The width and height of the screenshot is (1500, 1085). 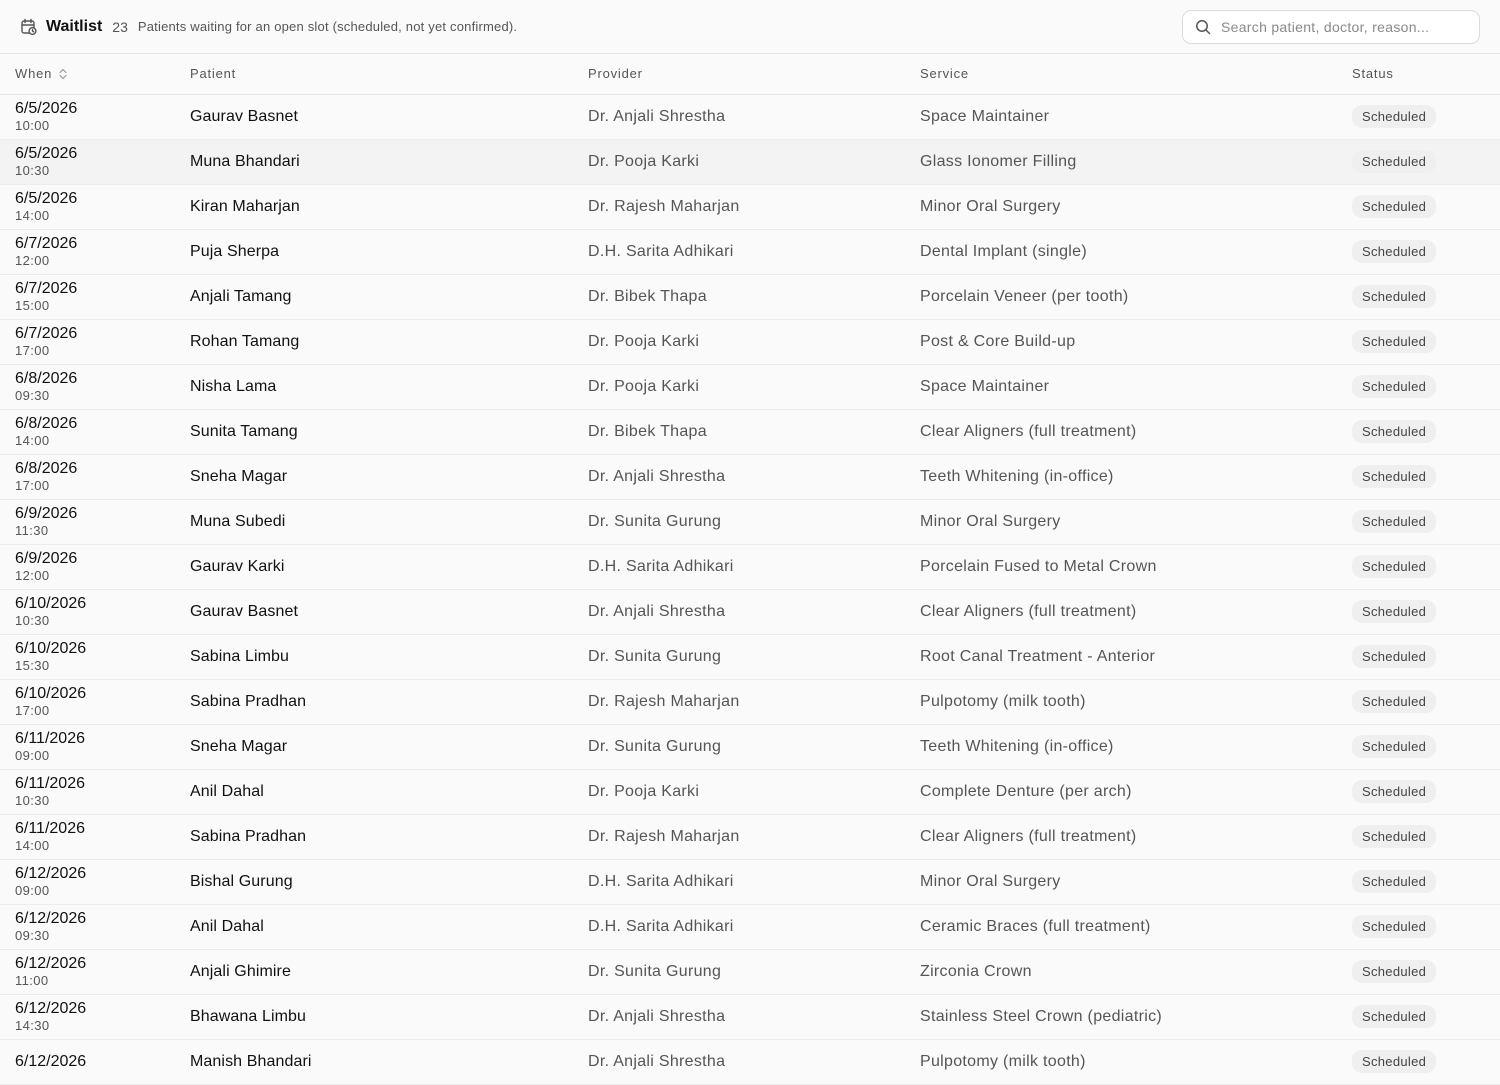 I want to click on when-cell: 6/7/2026 15:00, so click(x=95, y=296).